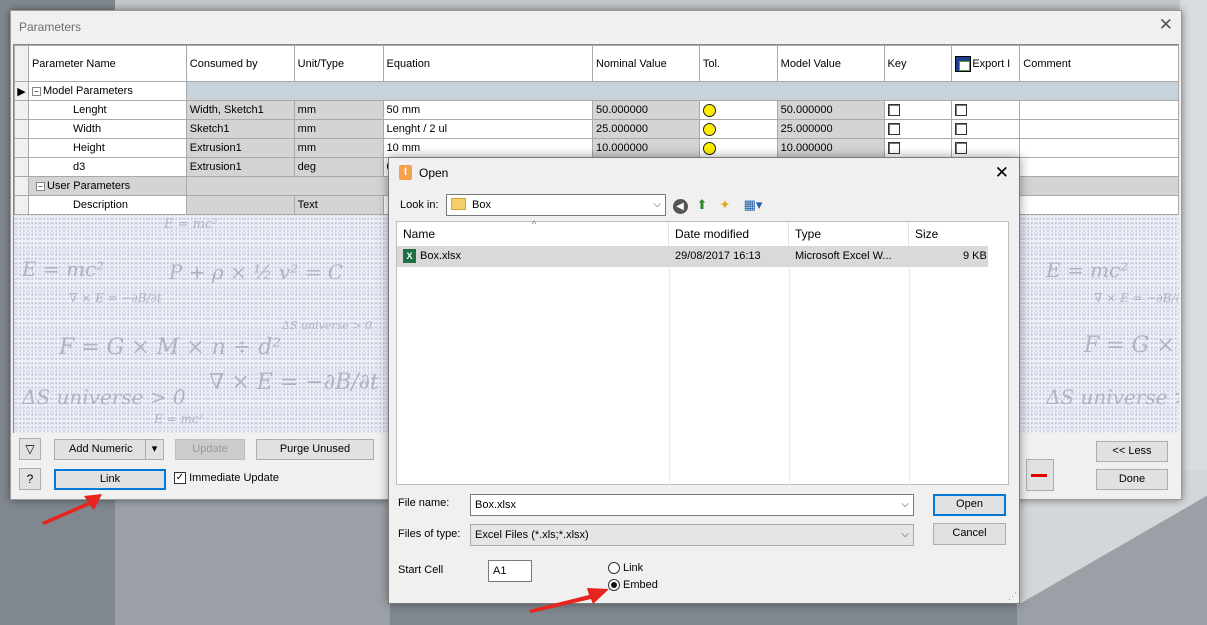 Image resolution: width=1207 pixels, height=625 pixels. I want to click on param-name: Height, so click(107, 148).